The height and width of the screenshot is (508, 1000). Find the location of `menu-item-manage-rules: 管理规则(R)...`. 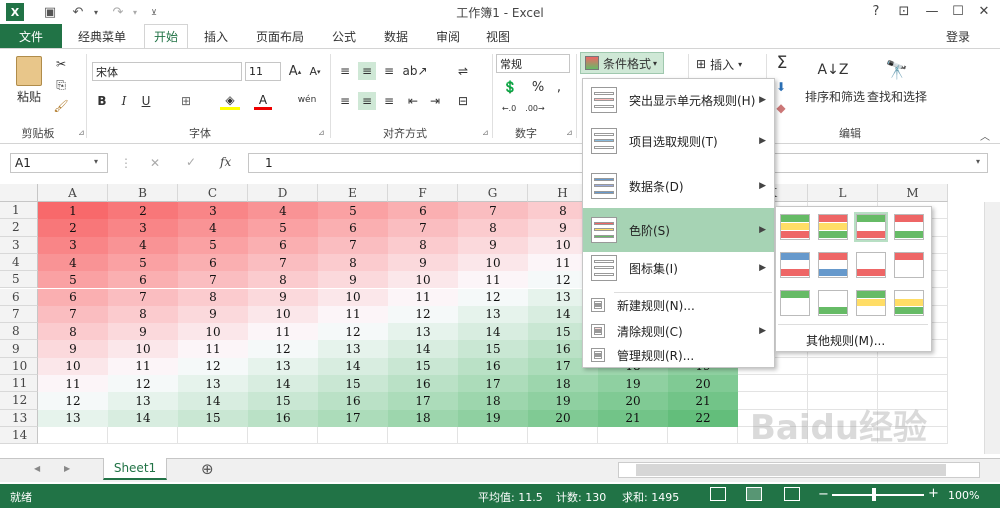

menu-item-manage-rules: 管理规则(R)... is located at coordinates (678, 355).